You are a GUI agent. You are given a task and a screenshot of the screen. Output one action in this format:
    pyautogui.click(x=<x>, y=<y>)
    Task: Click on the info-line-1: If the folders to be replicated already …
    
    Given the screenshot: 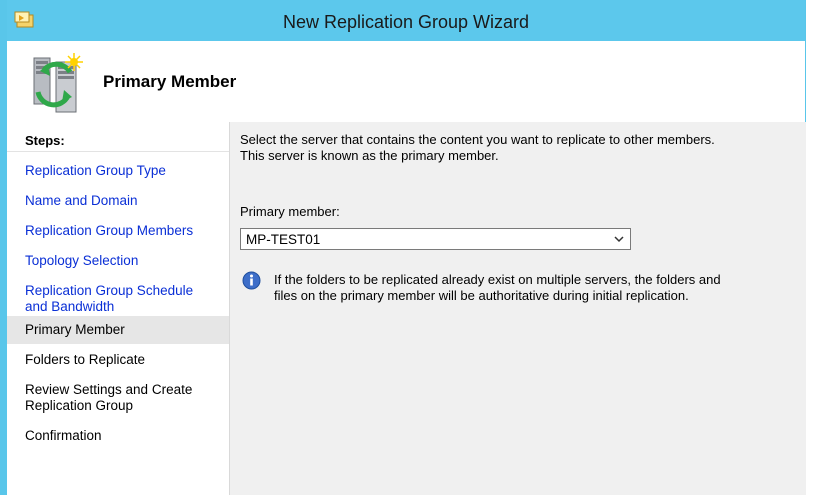 What is the action you would take?
    pyautogui.click(x=497, y=279)
    